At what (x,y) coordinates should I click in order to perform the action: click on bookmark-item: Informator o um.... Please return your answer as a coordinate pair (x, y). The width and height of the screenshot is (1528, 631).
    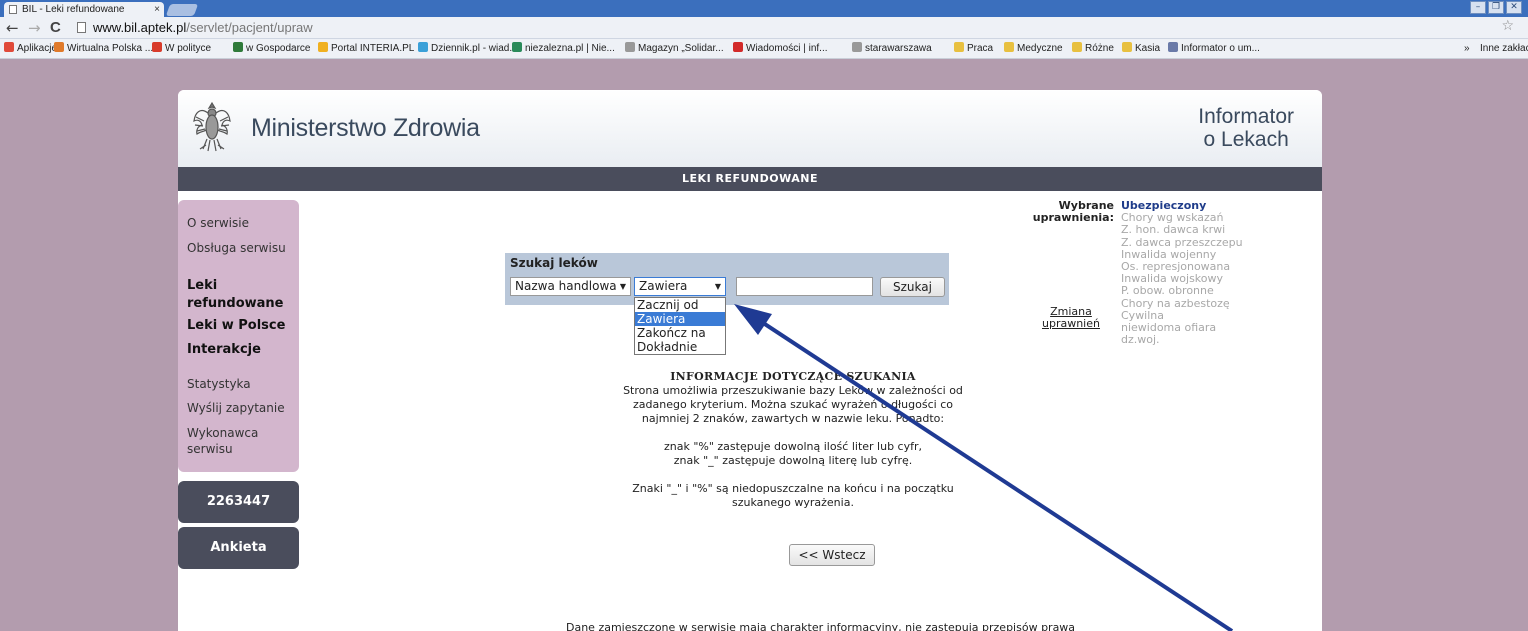
    Looking at the image, I should click on (1214, 48).